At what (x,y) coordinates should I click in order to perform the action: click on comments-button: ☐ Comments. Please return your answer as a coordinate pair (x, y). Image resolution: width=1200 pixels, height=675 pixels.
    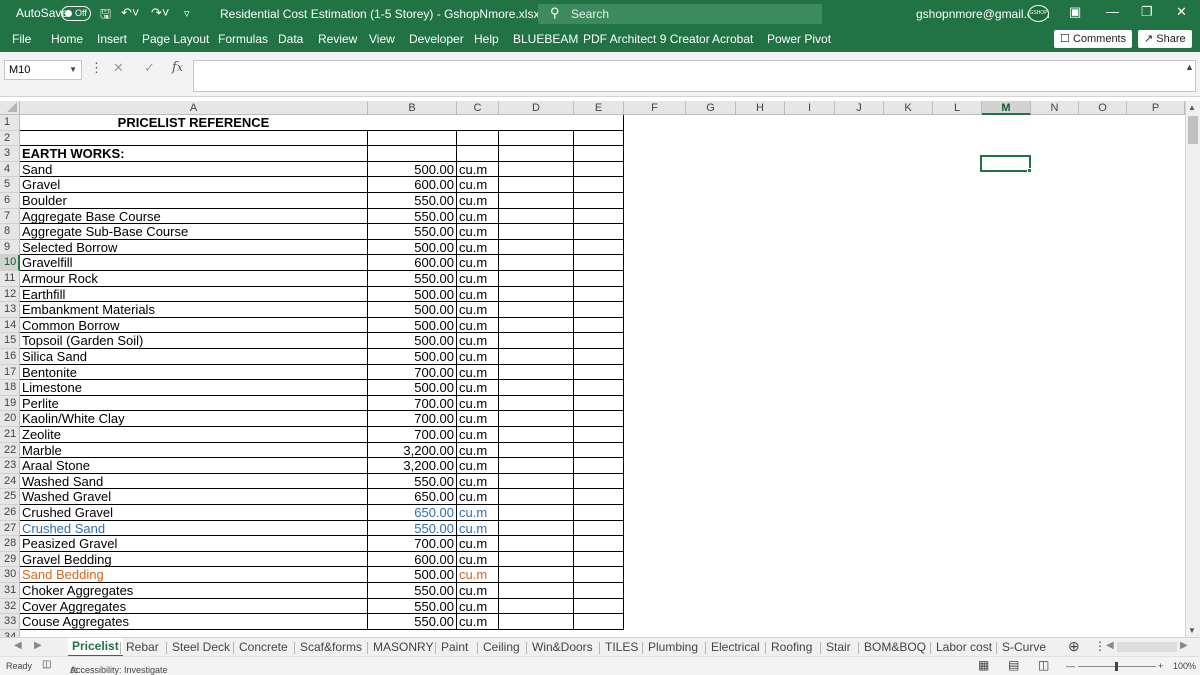
    Looking at the image, I should click on (1093, 39).